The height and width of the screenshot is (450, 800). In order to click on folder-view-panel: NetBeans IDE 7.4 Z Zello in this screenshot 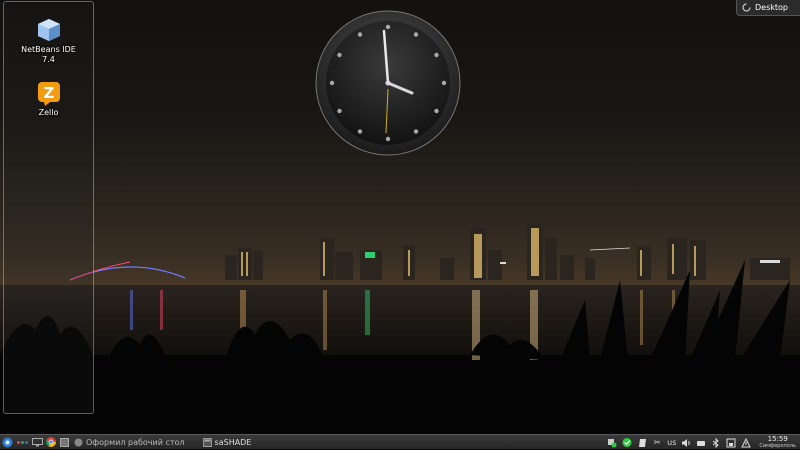, I will do `click(48, 207)`.